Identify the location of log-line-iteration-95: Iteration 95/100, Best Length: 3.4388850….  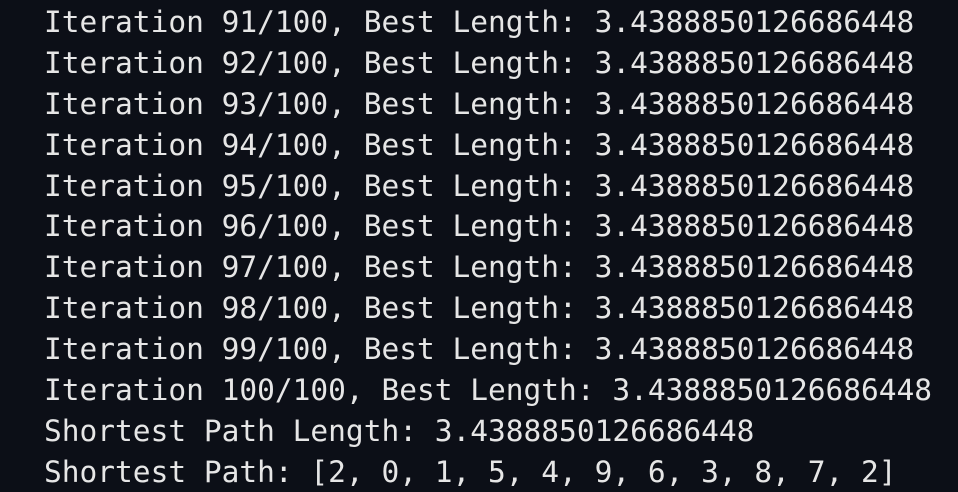
(479, 185).